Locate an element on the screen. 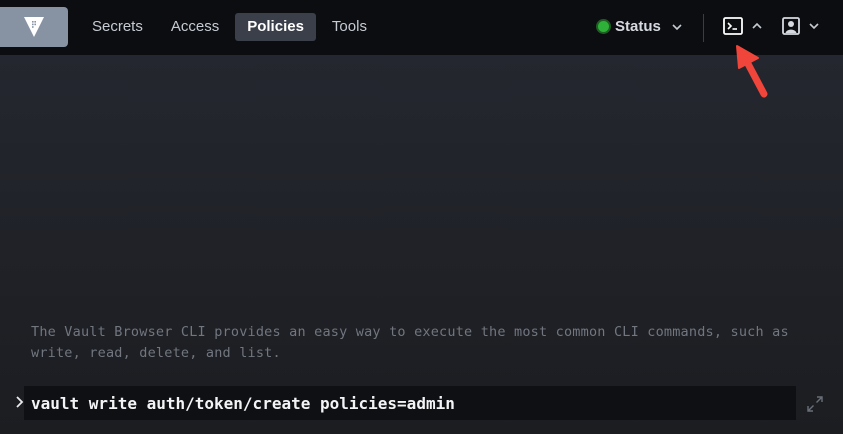 The image size is (843, 434). vault-logo is located at coordinates (34, 27).